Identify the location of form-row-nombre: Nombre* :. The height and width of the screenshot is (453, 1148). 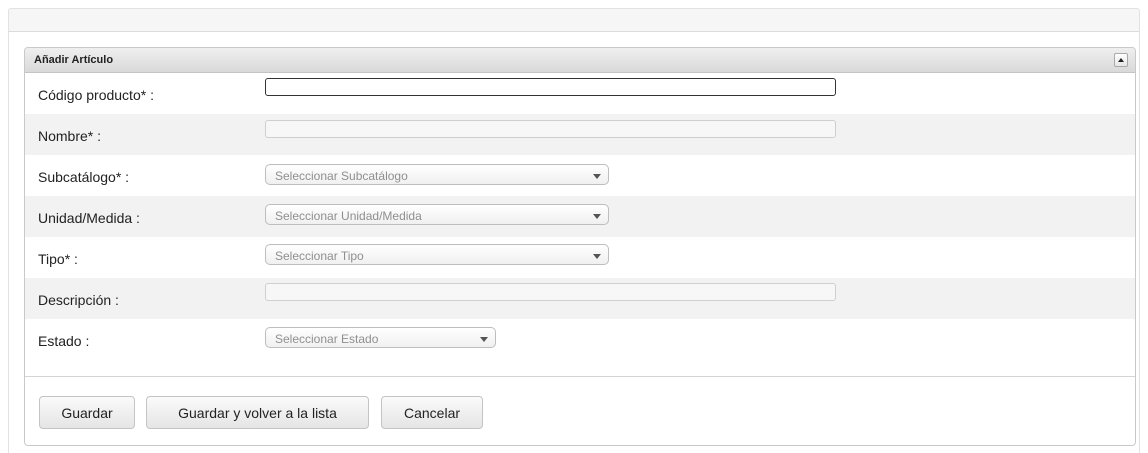
(580, 134).